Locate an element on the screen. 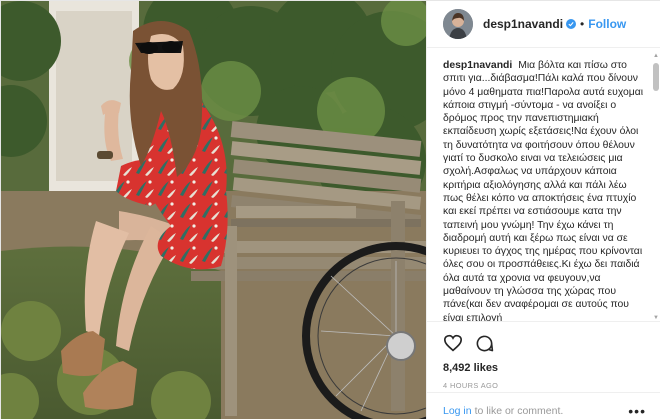 The image size is (660, 419). post-timestamp: 4 HOURS AGO is located at coordinates (544, 385).